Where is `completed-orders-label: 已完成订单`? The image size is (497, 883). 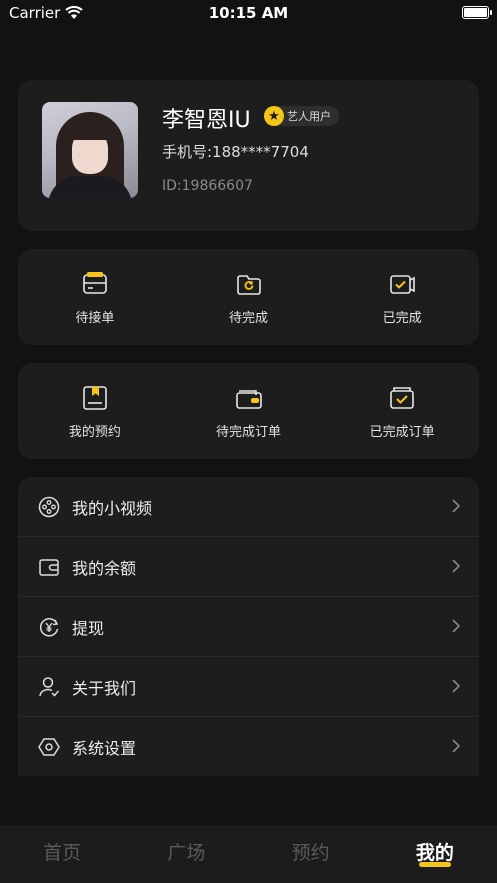 completed-orders-label: 已完成订单 is located at coordinates (402, 432).